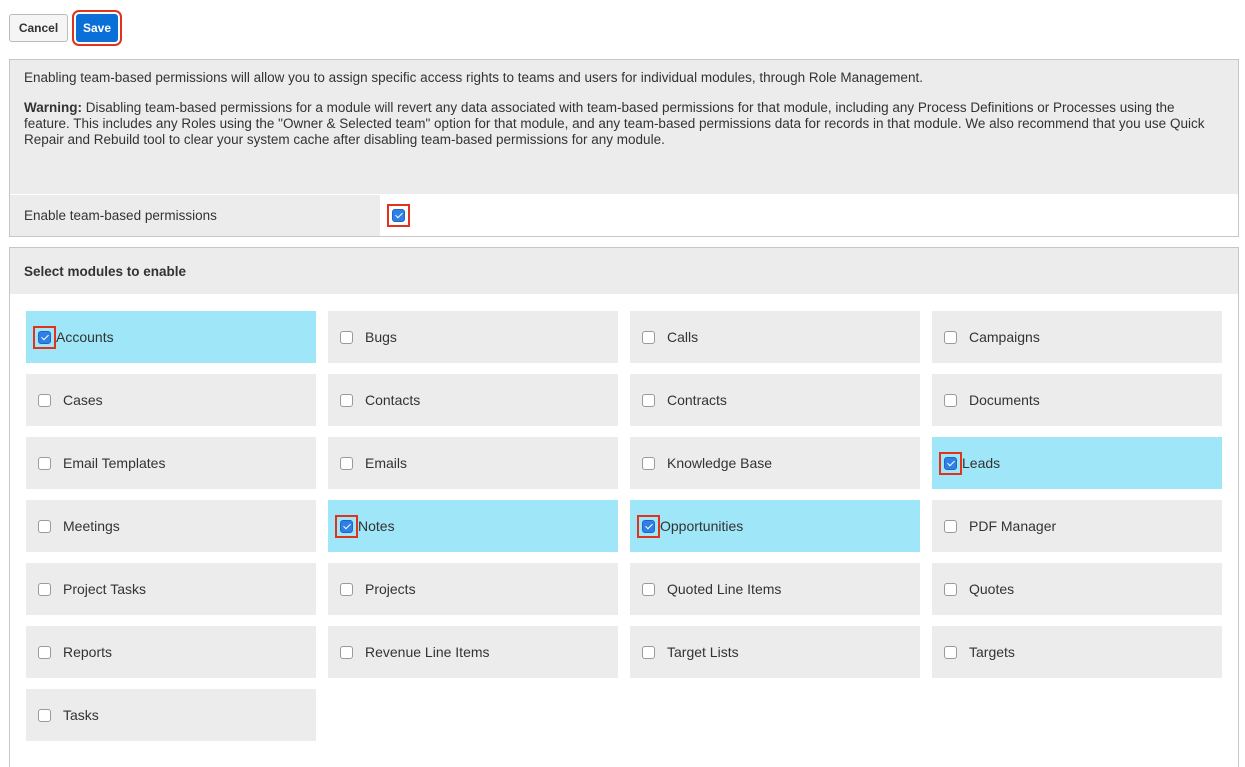 The image size is (1245, 767). Describe the element at coordinates (775, 526) in the screenshot. I see `module-tile-opportunities: Opportunities` at that location.